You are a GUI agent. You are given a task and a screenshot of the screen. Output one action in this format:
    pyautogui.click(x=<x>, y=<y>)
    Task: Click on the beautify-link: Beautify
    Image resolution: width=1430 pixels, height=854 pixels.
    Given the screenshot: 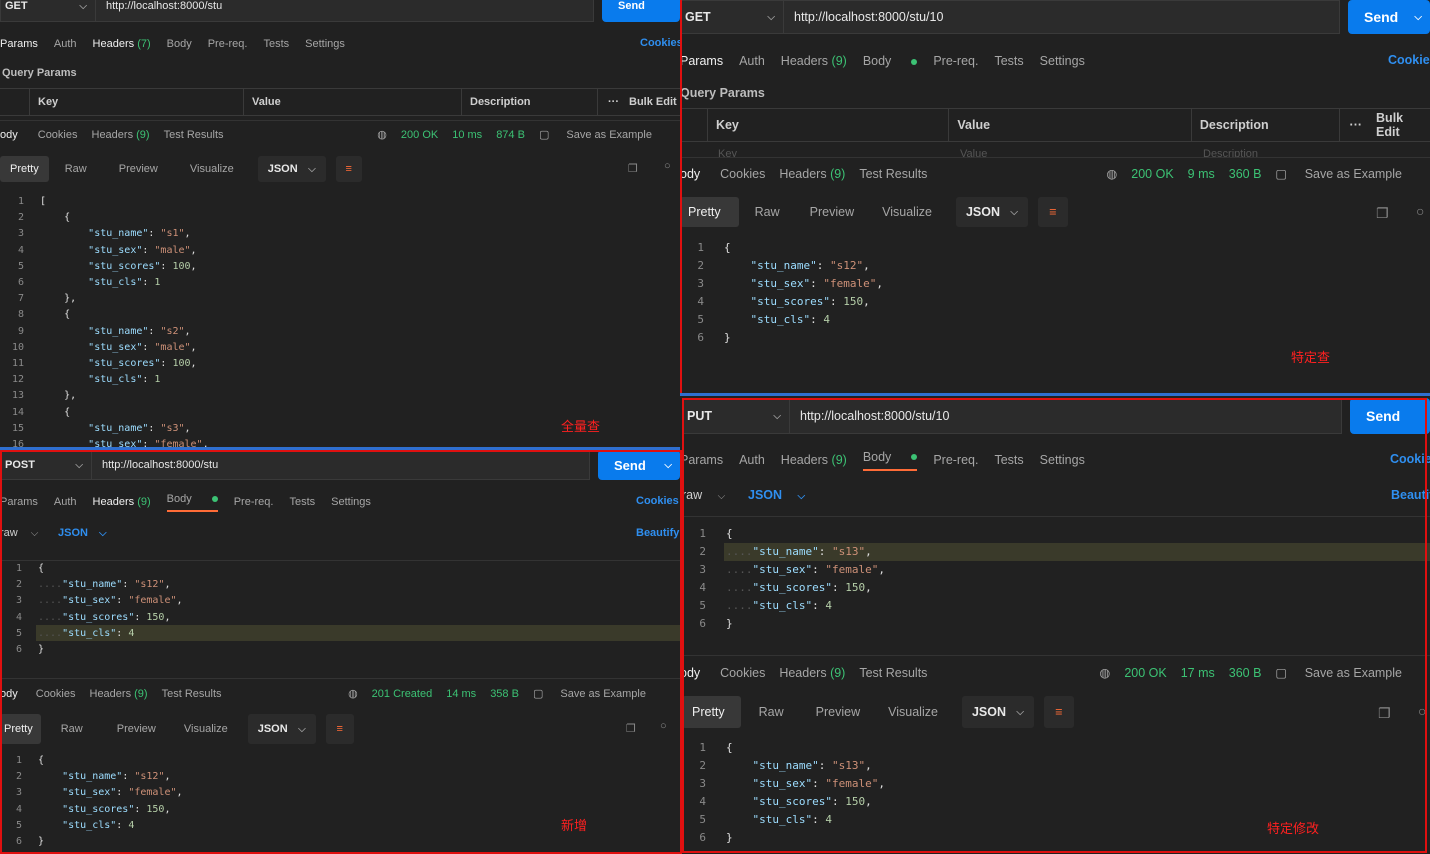 What is the action you would take?
    pyautogui.click(x=657, y=533)
    